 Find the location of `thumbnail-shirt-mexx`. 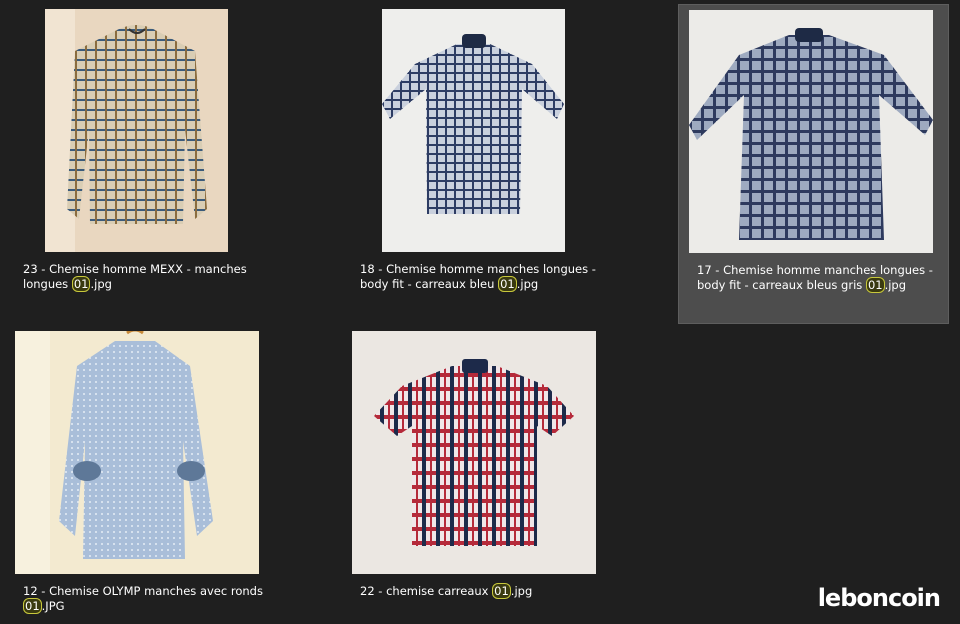

thumbnail-shirt-mexx is located at coordinates (136, 130).